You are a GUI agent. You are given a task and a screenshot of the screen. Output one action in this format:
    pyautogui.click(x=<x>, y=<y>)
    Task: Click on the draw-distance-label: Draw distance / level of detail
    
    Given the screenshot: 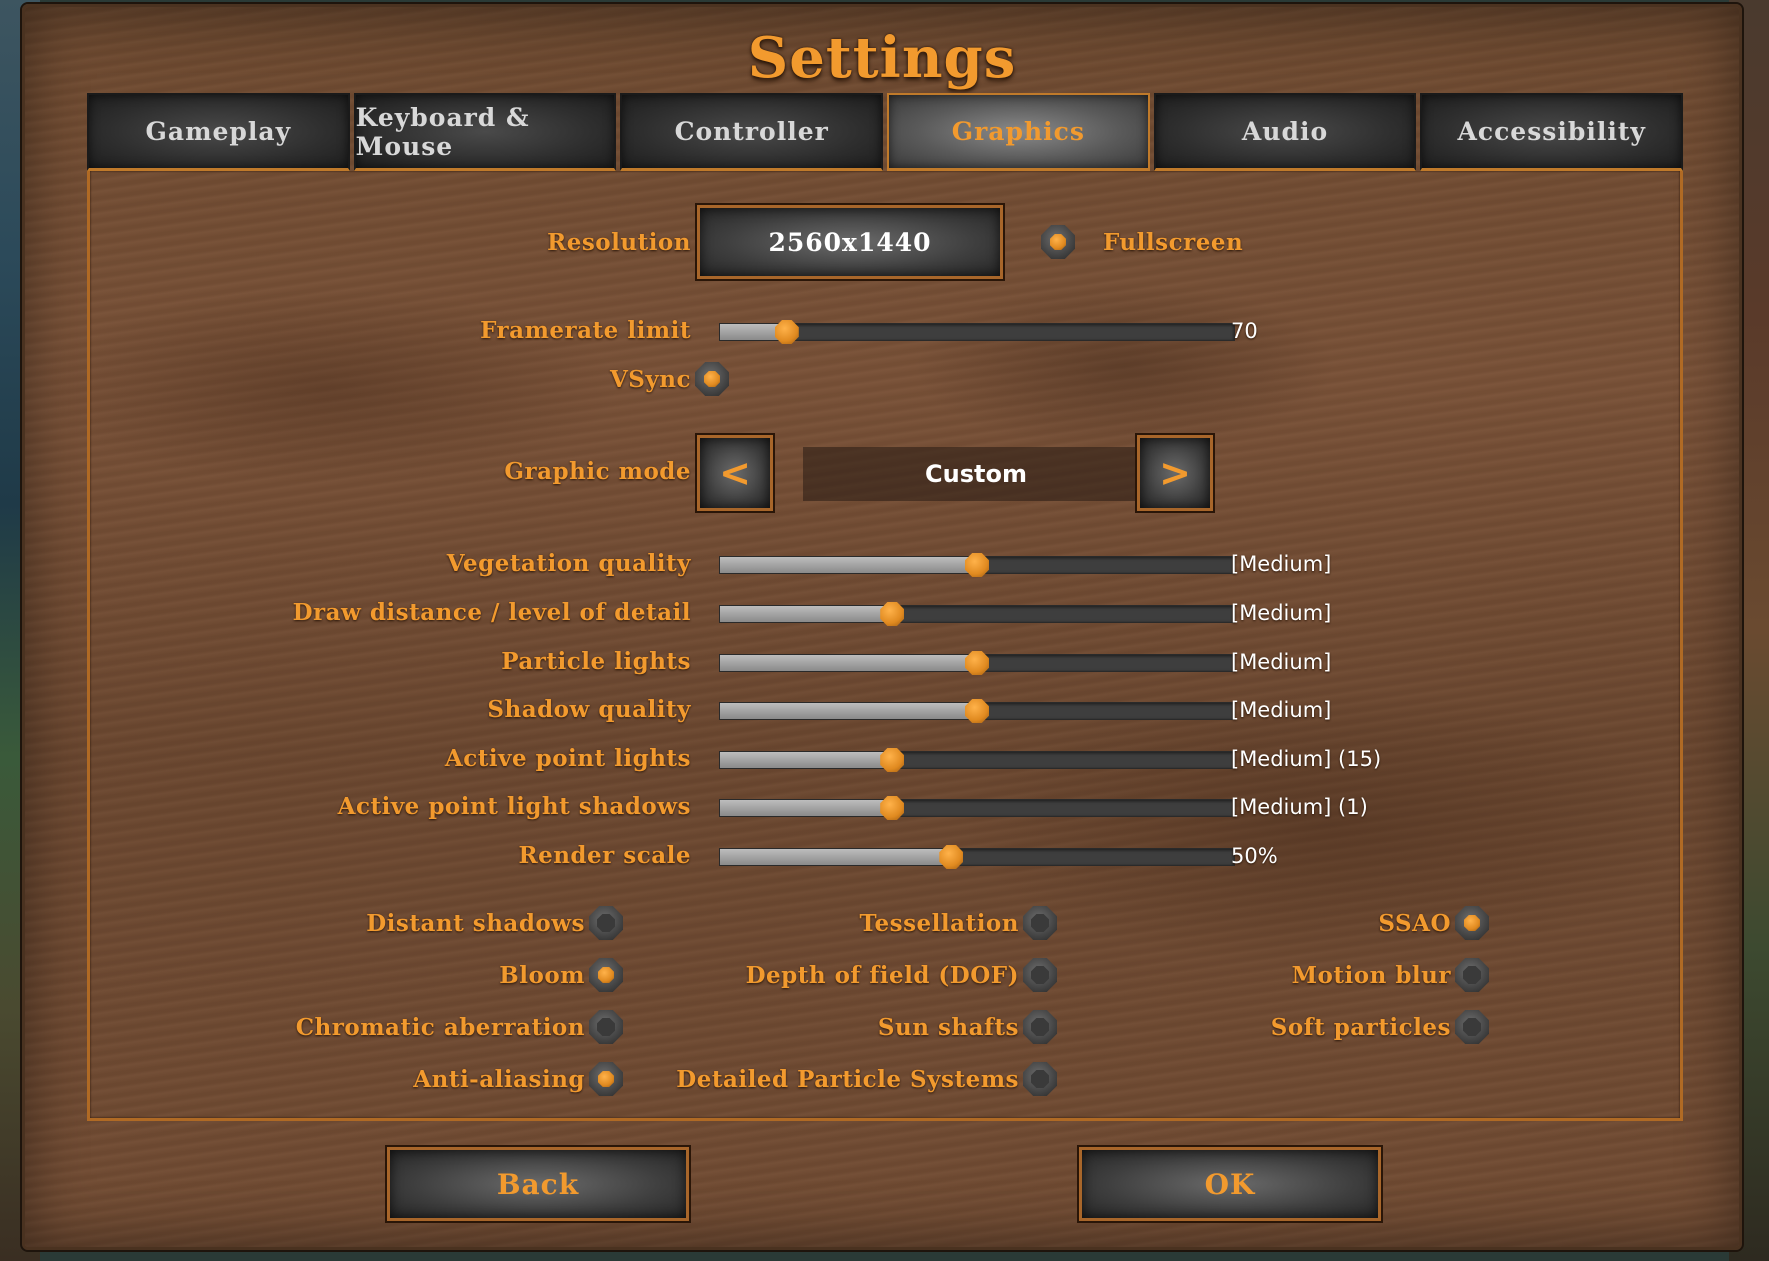 What is the action you would take?
    pyautogui.click(x=491, y=612)
    